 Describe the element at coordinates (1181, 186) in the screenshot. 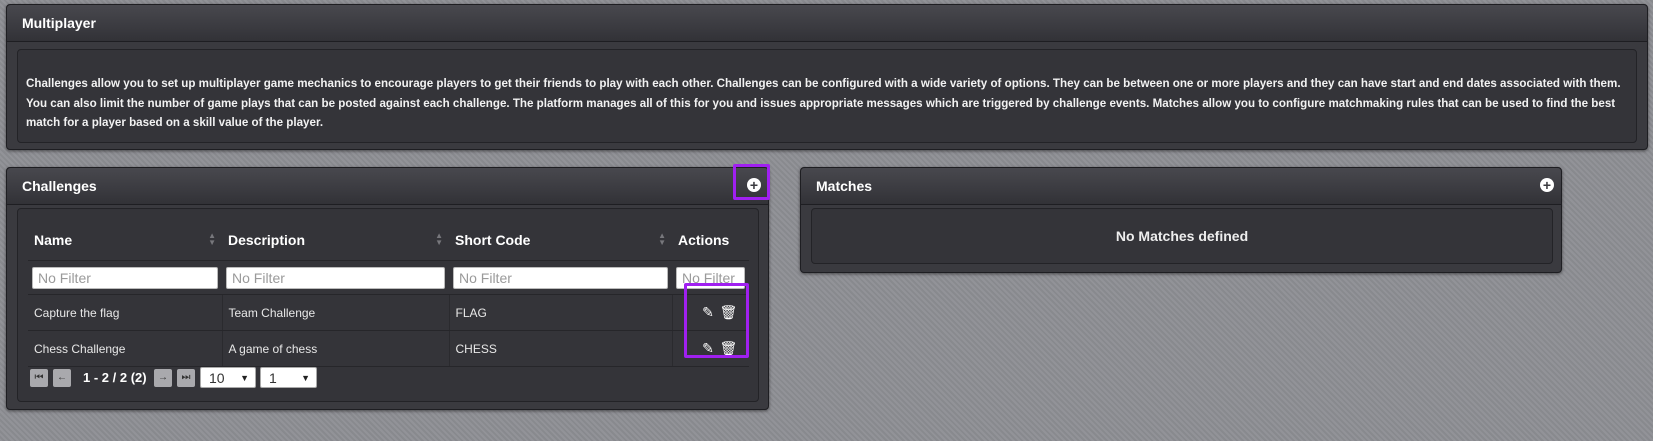

I see `matches-header: Matches +` at that location.